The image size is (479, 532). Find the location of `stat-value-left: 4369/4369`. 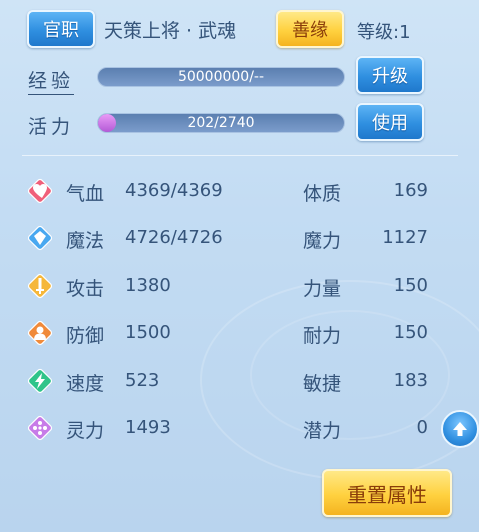

stat-value-left: 4369/4369 is located at coordinates (174, 190).